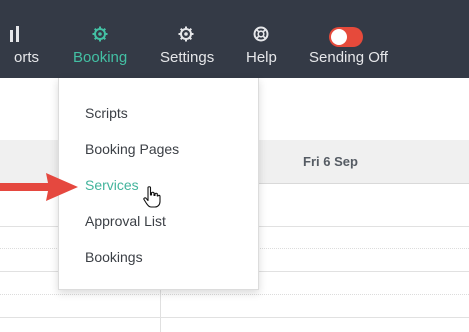  I want to click on nav-booking: Booking, so click(101, 39).